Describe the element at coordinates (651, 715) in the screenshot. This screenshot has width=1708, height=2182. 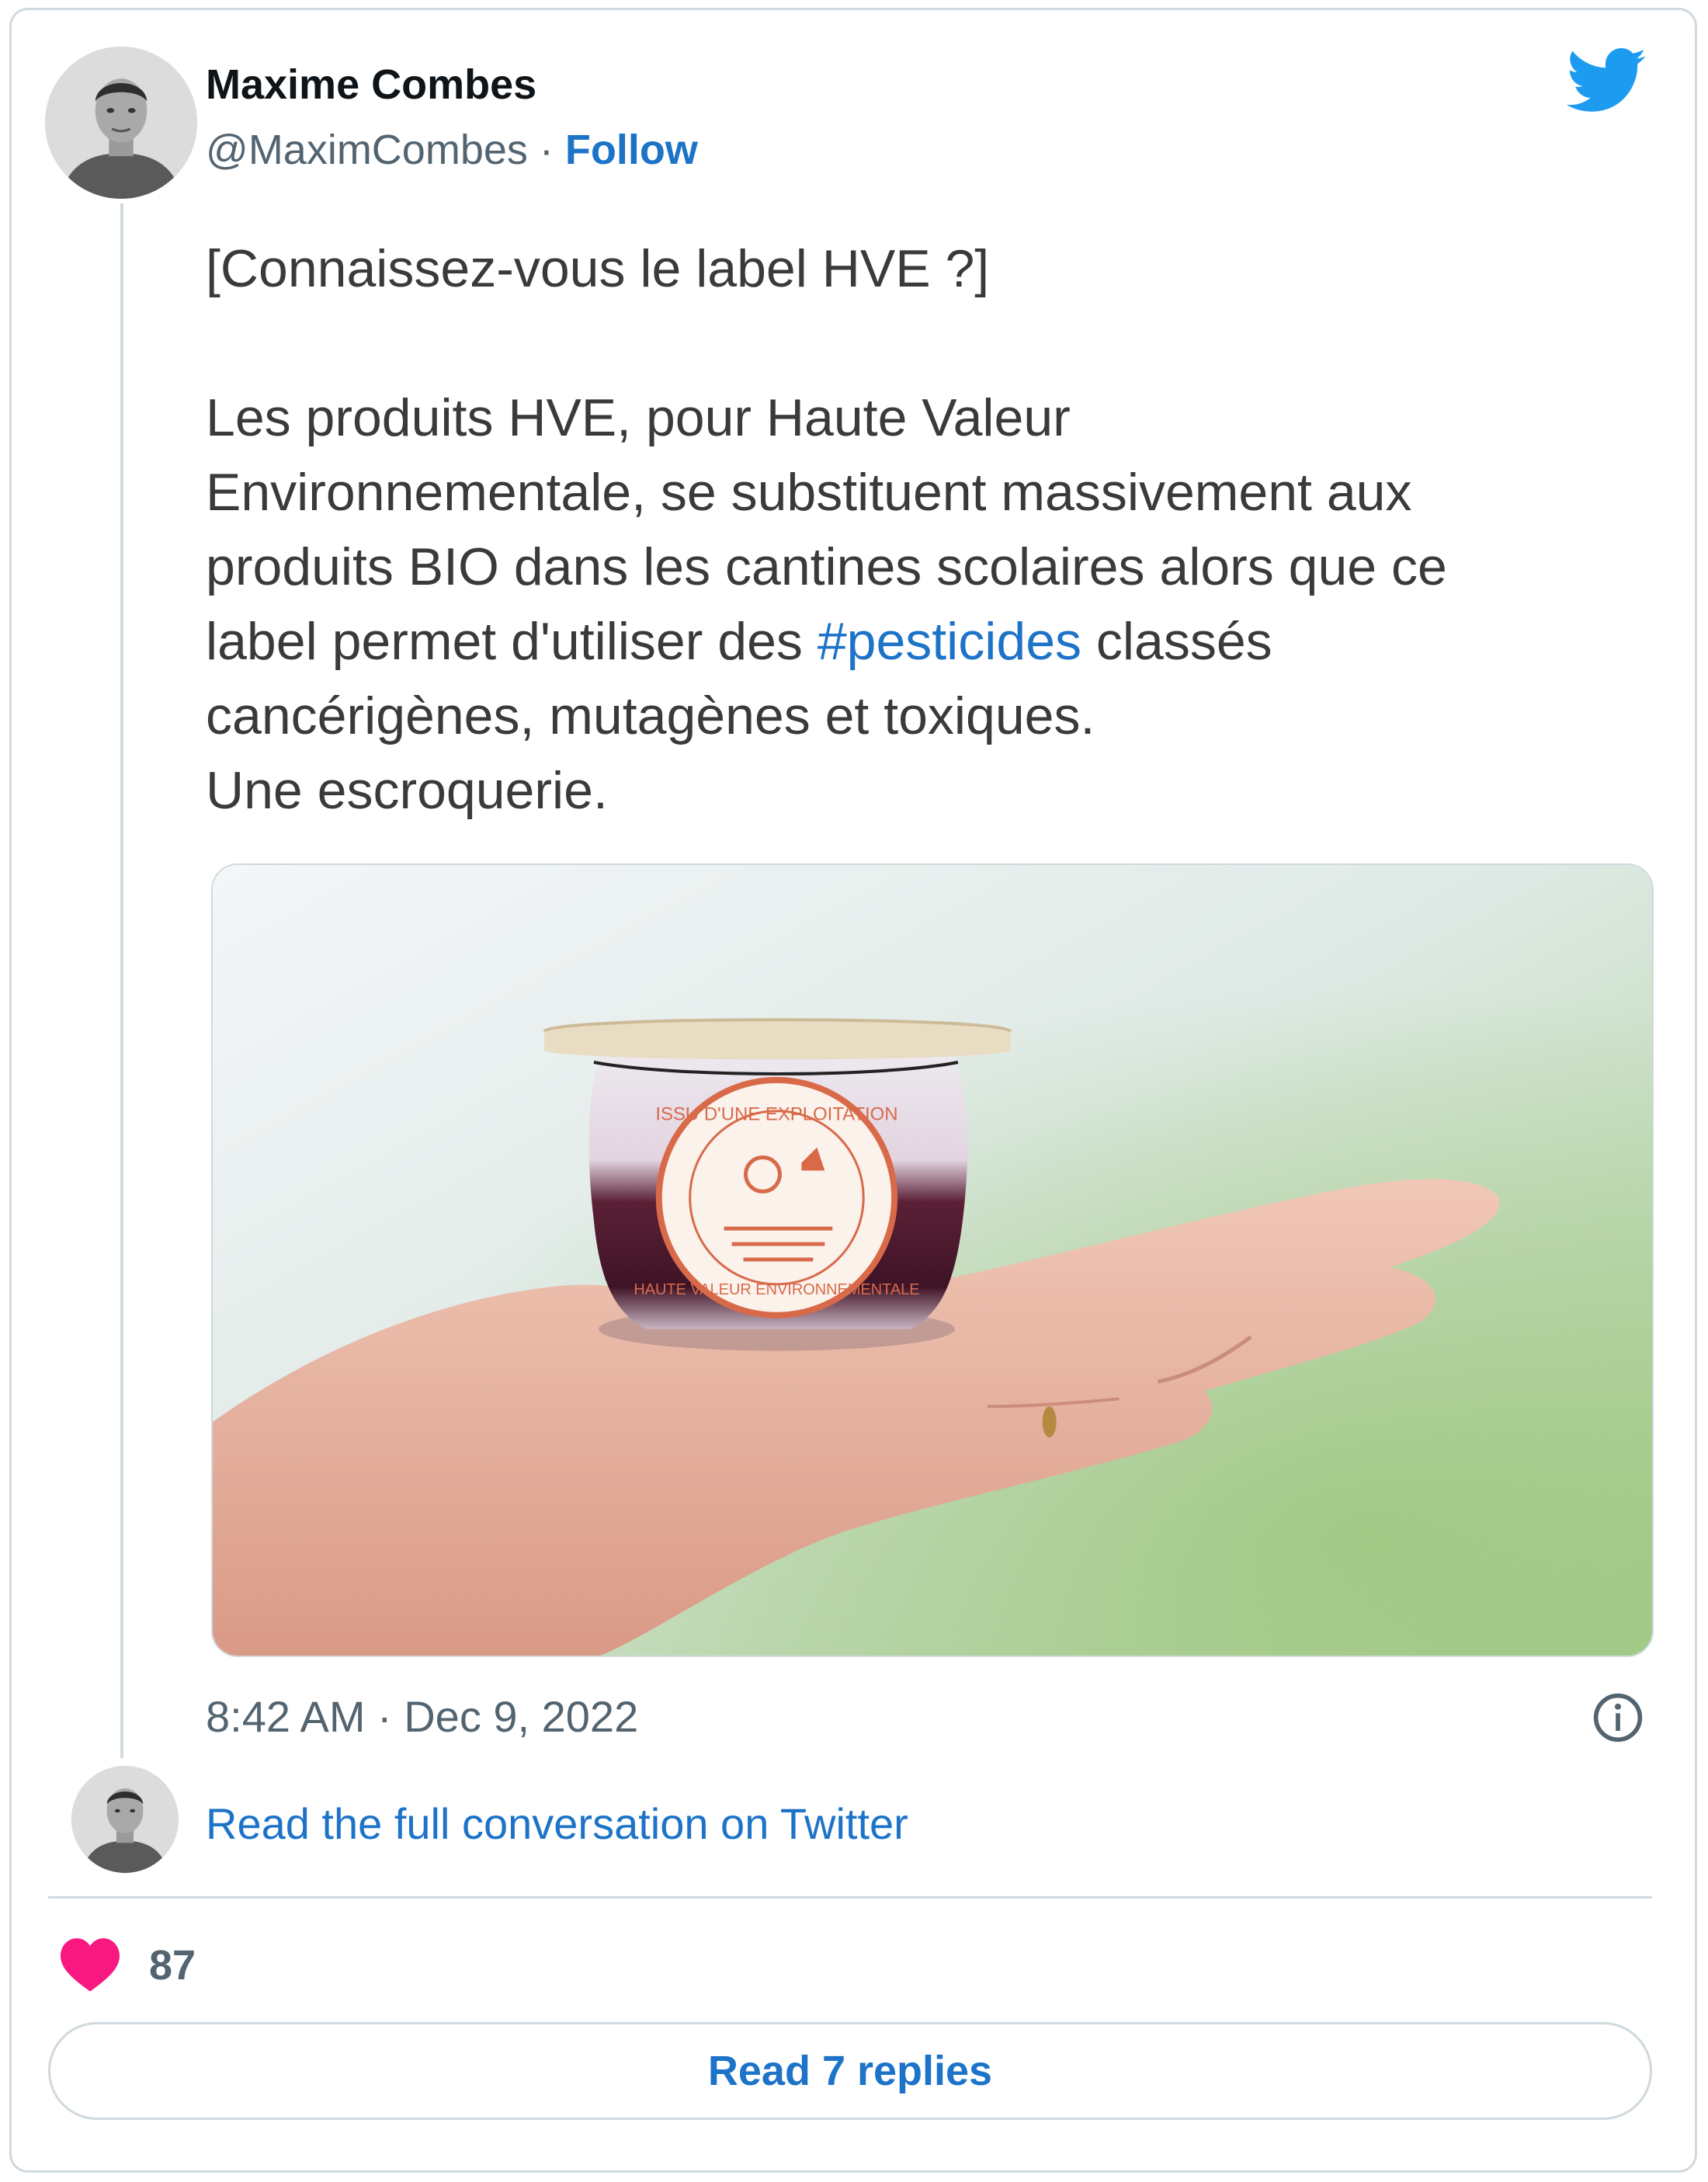
I see `tweet-line: cancérigènes, mutagènes et toxiques.` at that location.